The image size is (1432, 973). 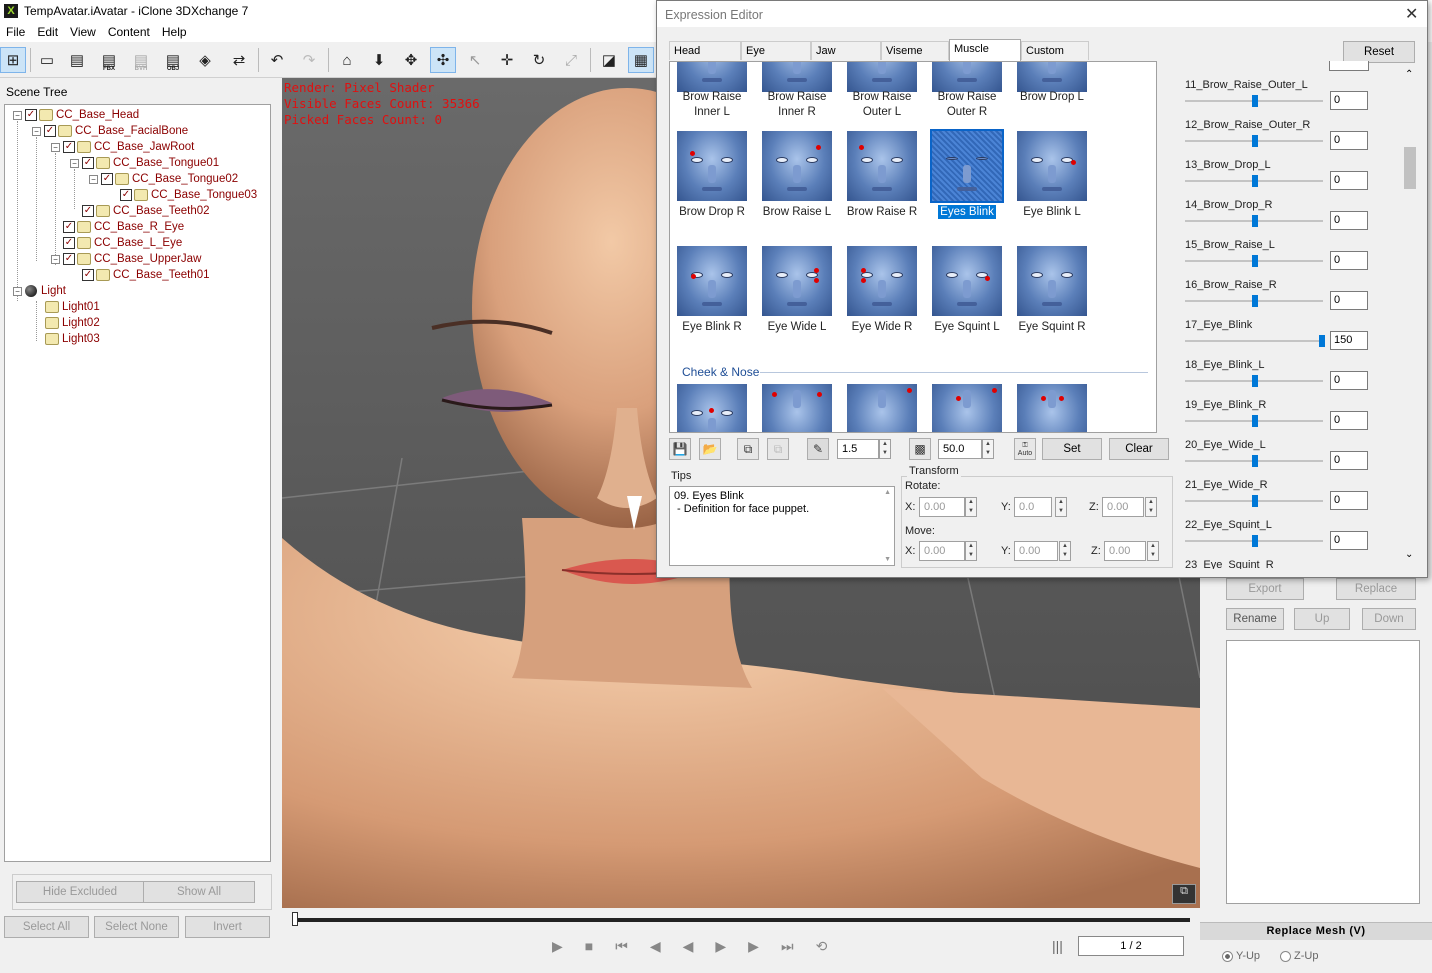 I want to click on close-icon: ✕, so click(x=1411, y=14).